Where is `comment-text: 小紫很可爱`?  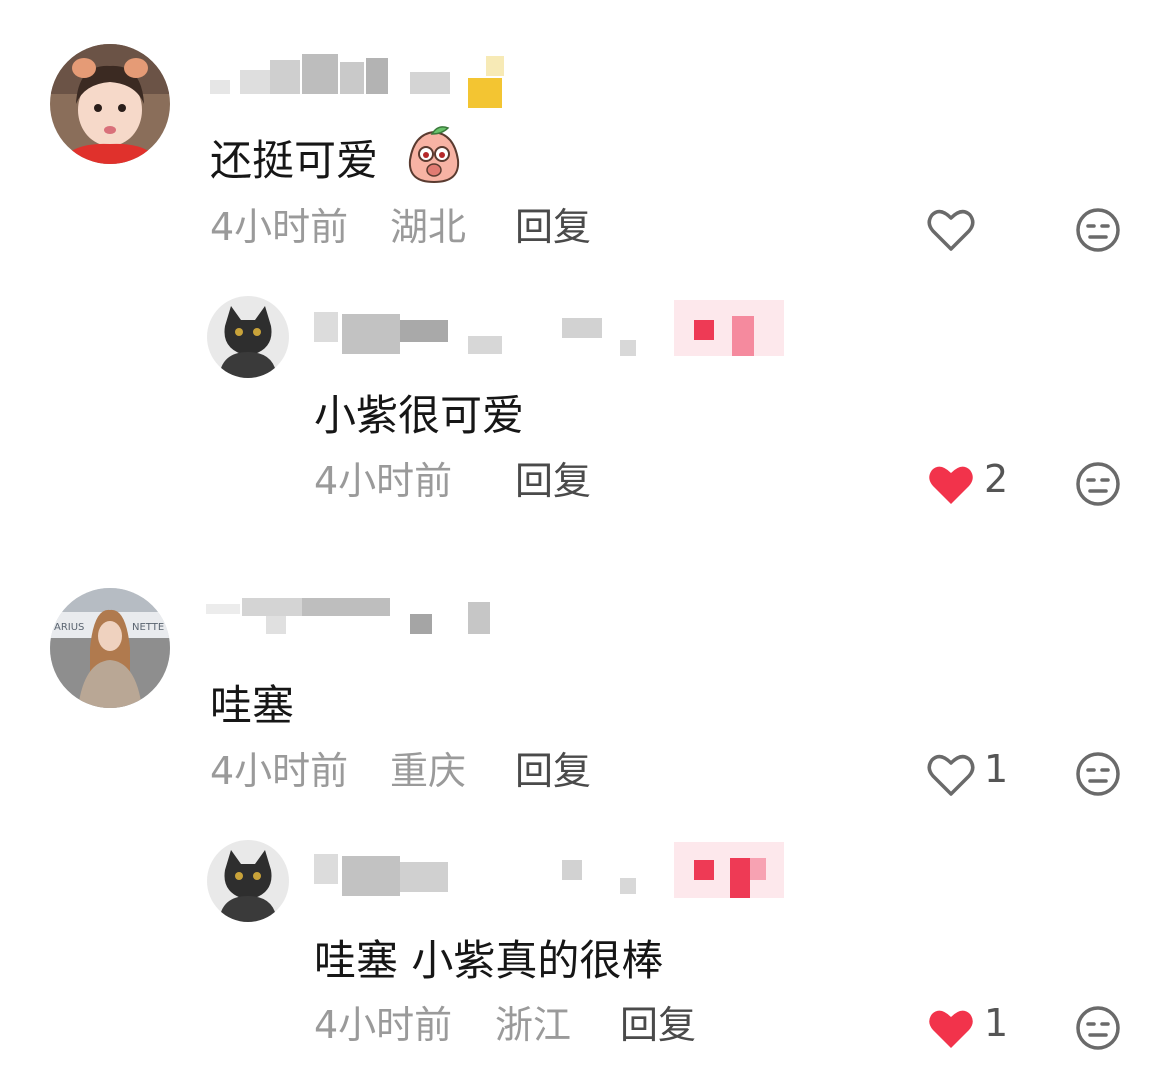
comment-text: 小紫很可爱 is located at coordinates (419, 415).